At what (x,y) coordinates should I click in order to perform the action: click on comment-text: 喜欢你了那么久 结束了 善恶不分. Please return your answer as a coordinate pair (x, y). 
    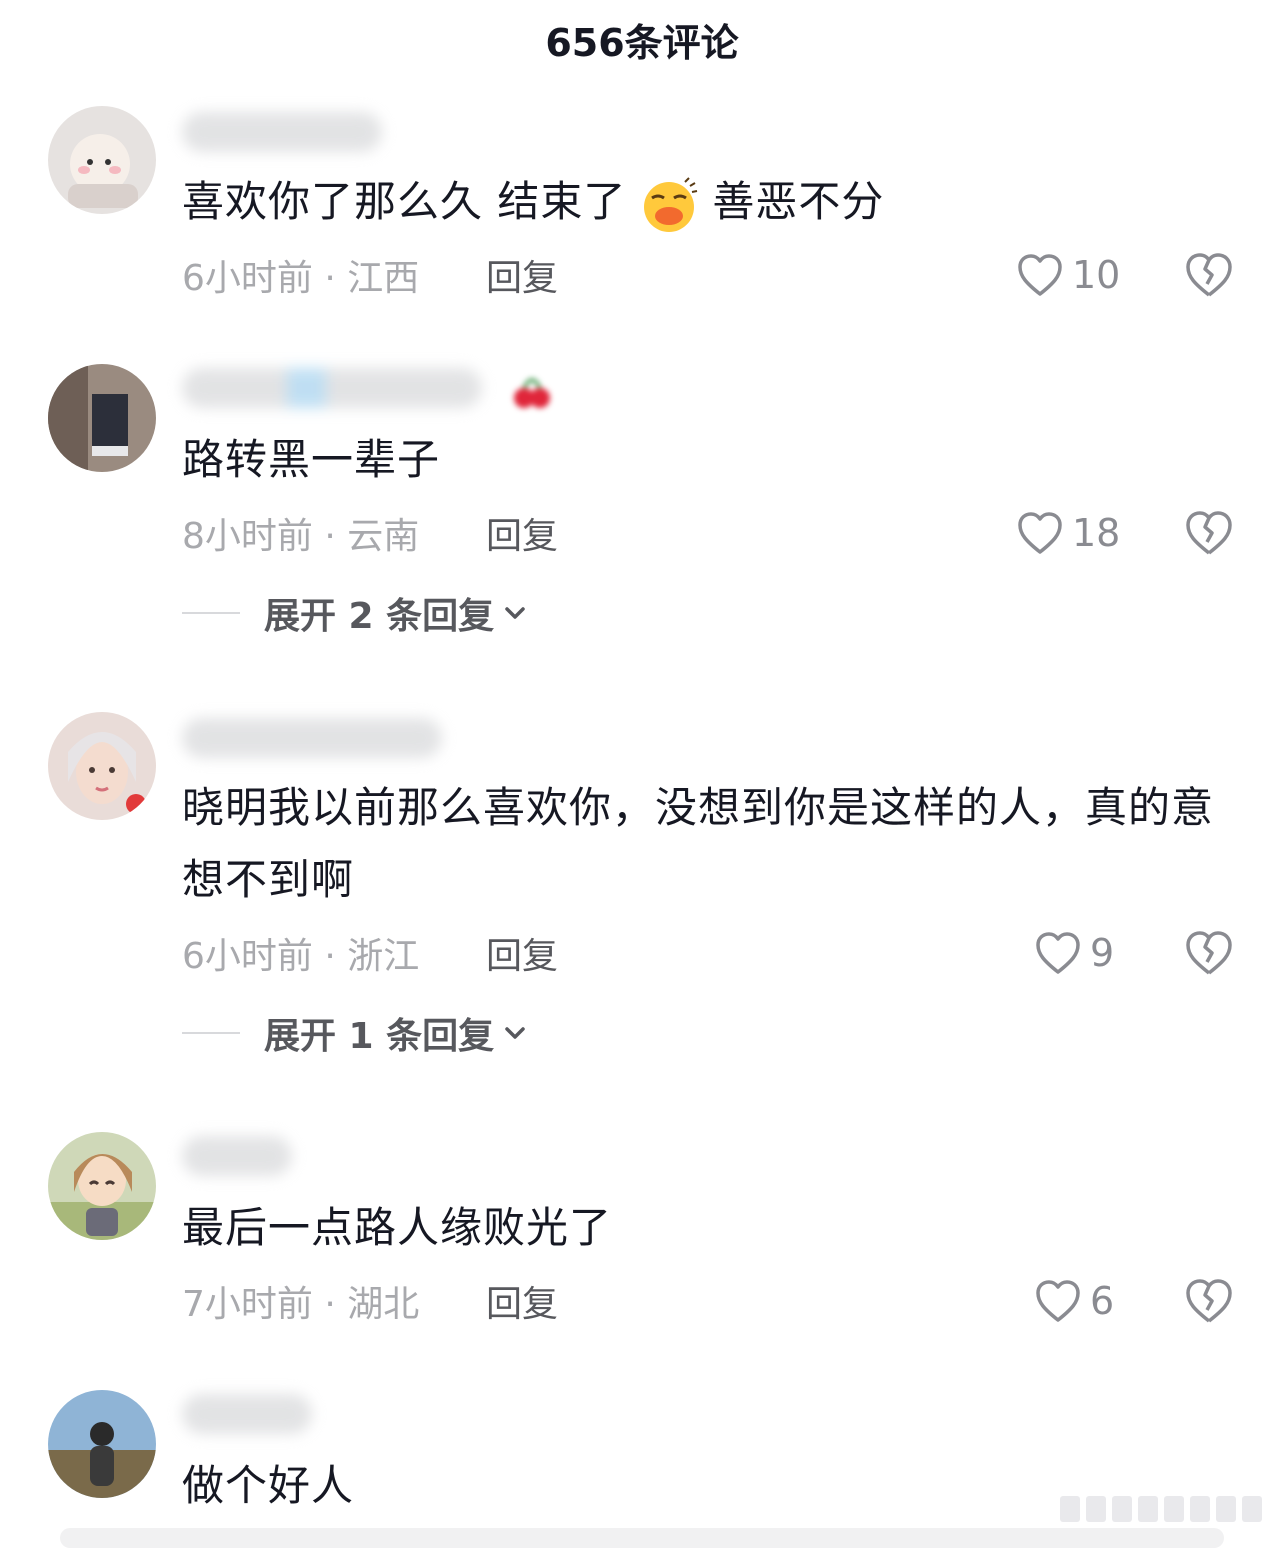
    Looking at the image, I should click on (712, 202).